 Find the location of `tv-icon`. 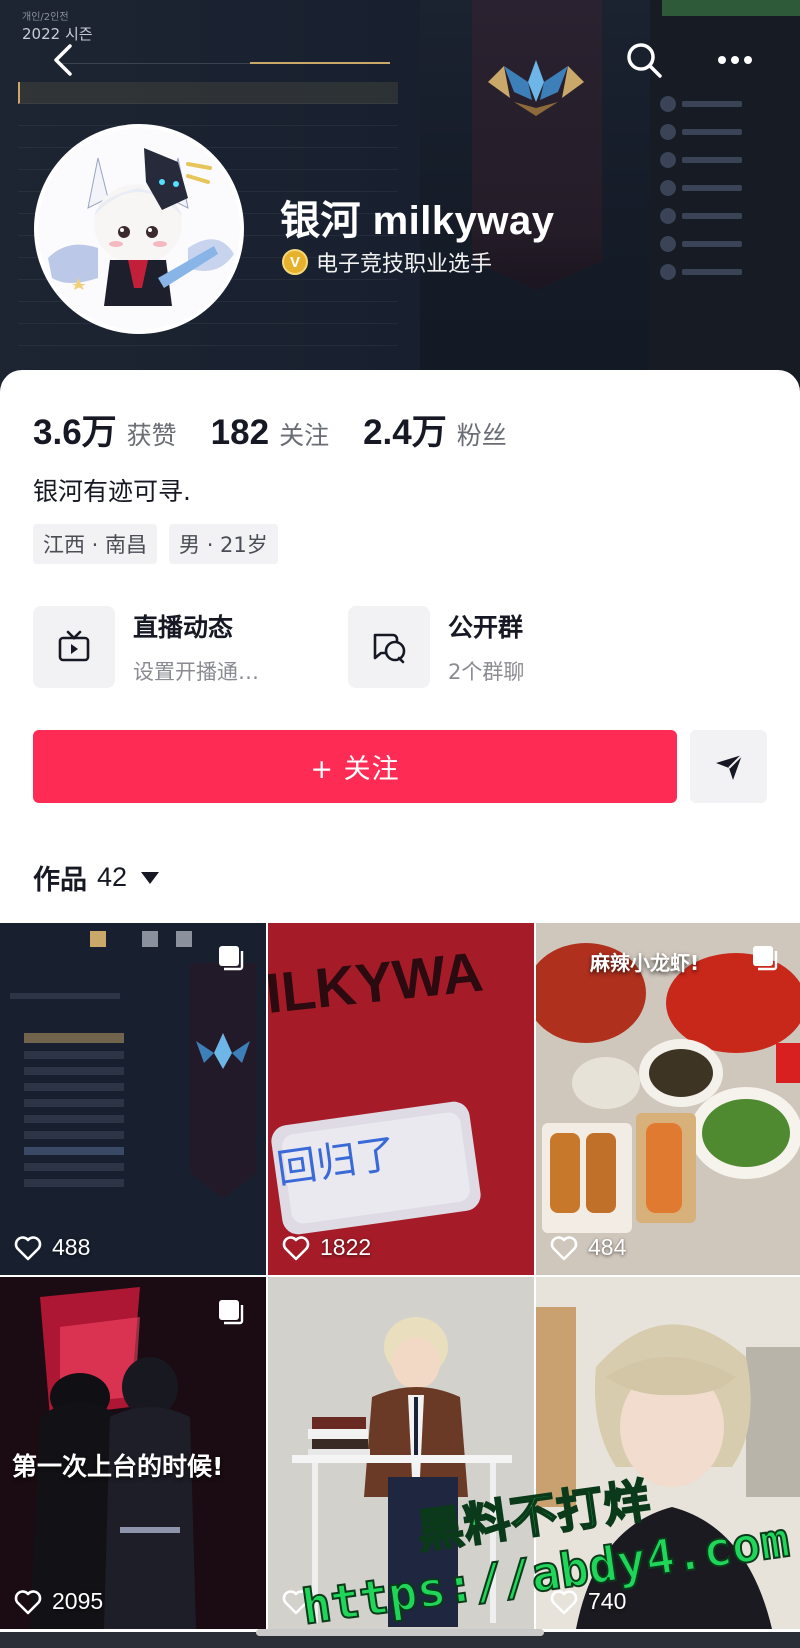

tv-icon is located at coordinates (74, 646).